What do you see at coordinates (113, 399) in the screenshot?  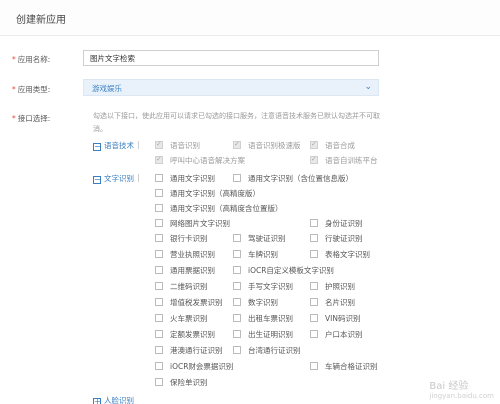 I see `category-face-toggle: + 人脸识别` at bounding box center [113, 399].